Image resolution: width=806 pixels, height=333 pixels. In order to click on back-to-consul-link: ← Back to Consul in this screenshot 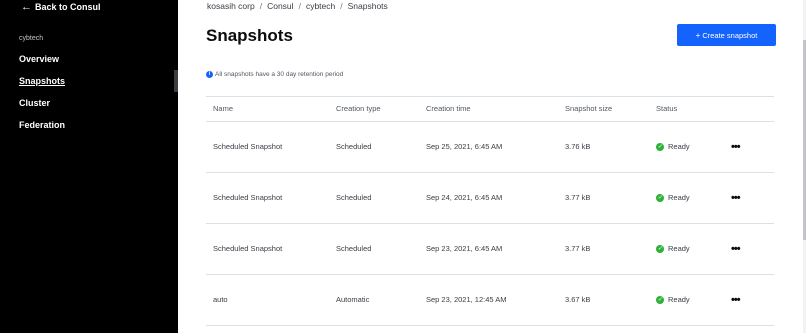, I will do `click(61, 7)`.